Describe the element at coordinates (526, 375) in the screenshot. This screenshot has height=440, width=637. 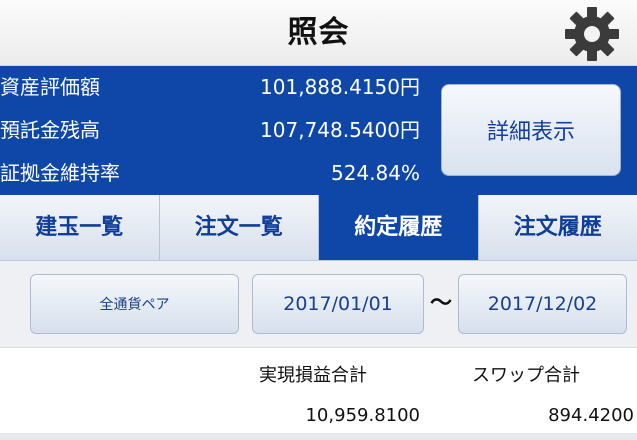
I see `swap-total-label: スワップ合計` at that location.